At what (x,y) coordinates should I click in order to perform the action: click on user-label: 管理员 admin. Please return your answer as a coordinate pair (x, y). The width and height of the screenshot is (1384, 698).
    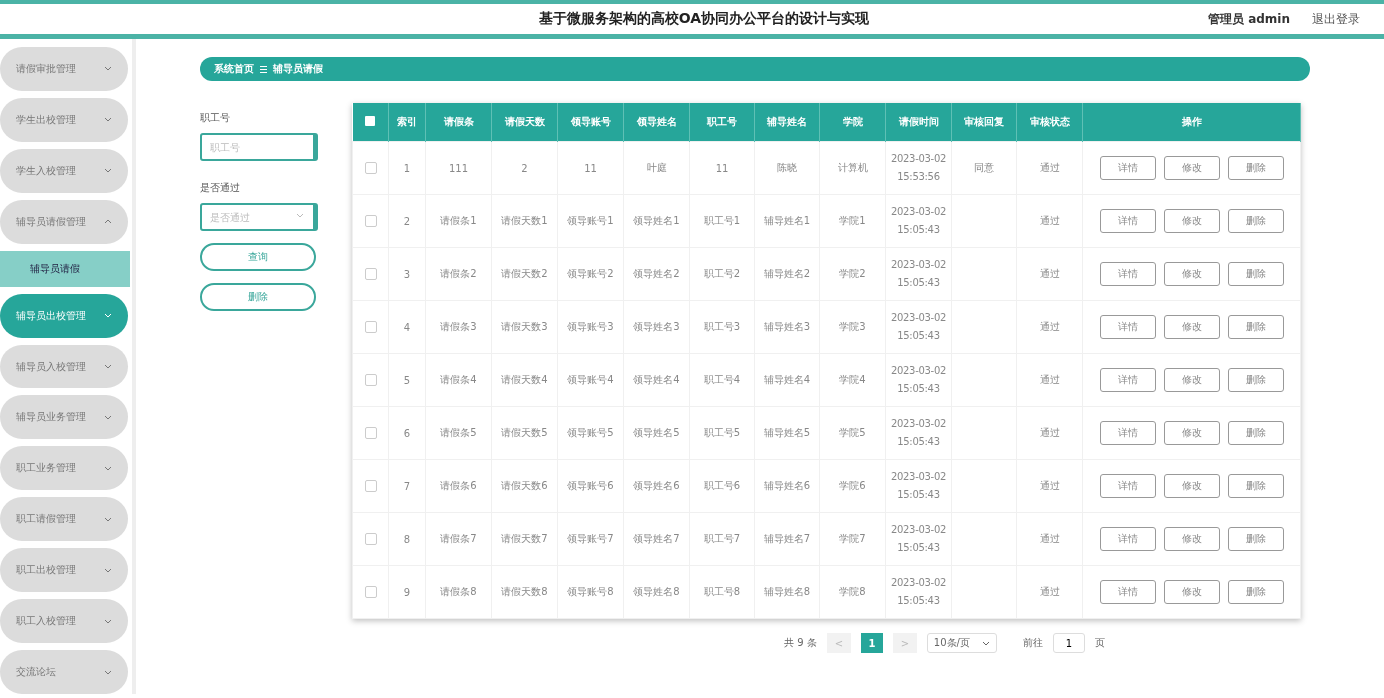
    Looking at the image, I should click on (1248, 19).